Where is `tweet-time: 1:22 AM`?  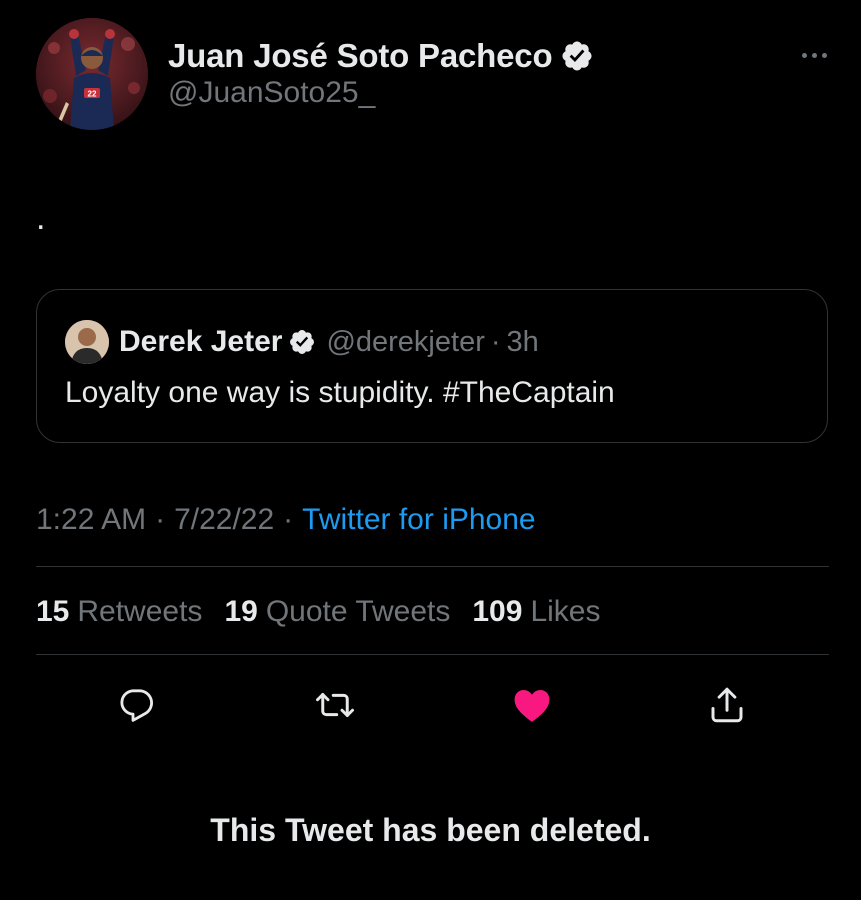 tweet-time: 1:22 AM is located at coordinates (91, 520).